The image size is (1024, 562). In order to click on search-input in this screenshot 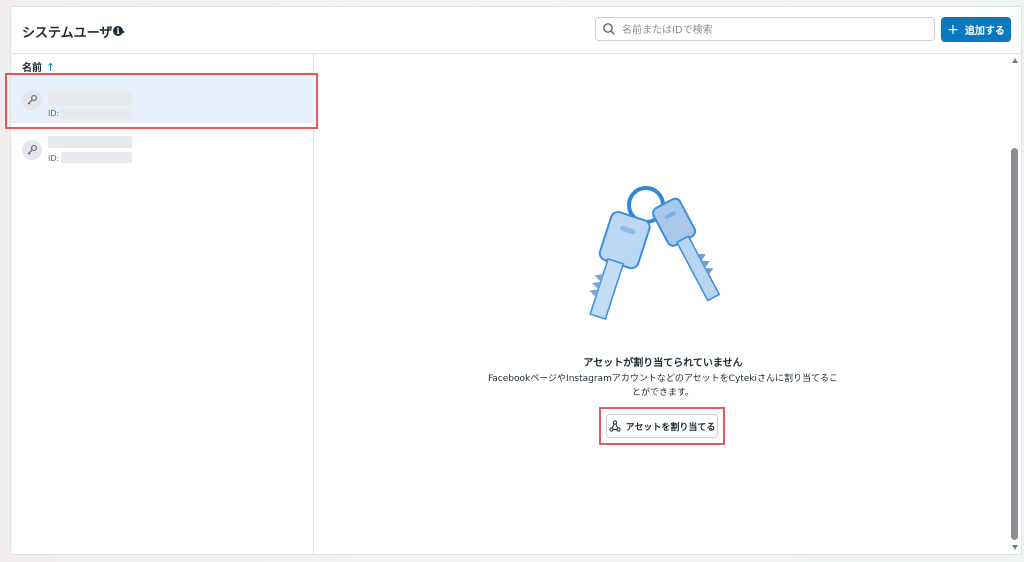, I will do `click(772, 30)`.